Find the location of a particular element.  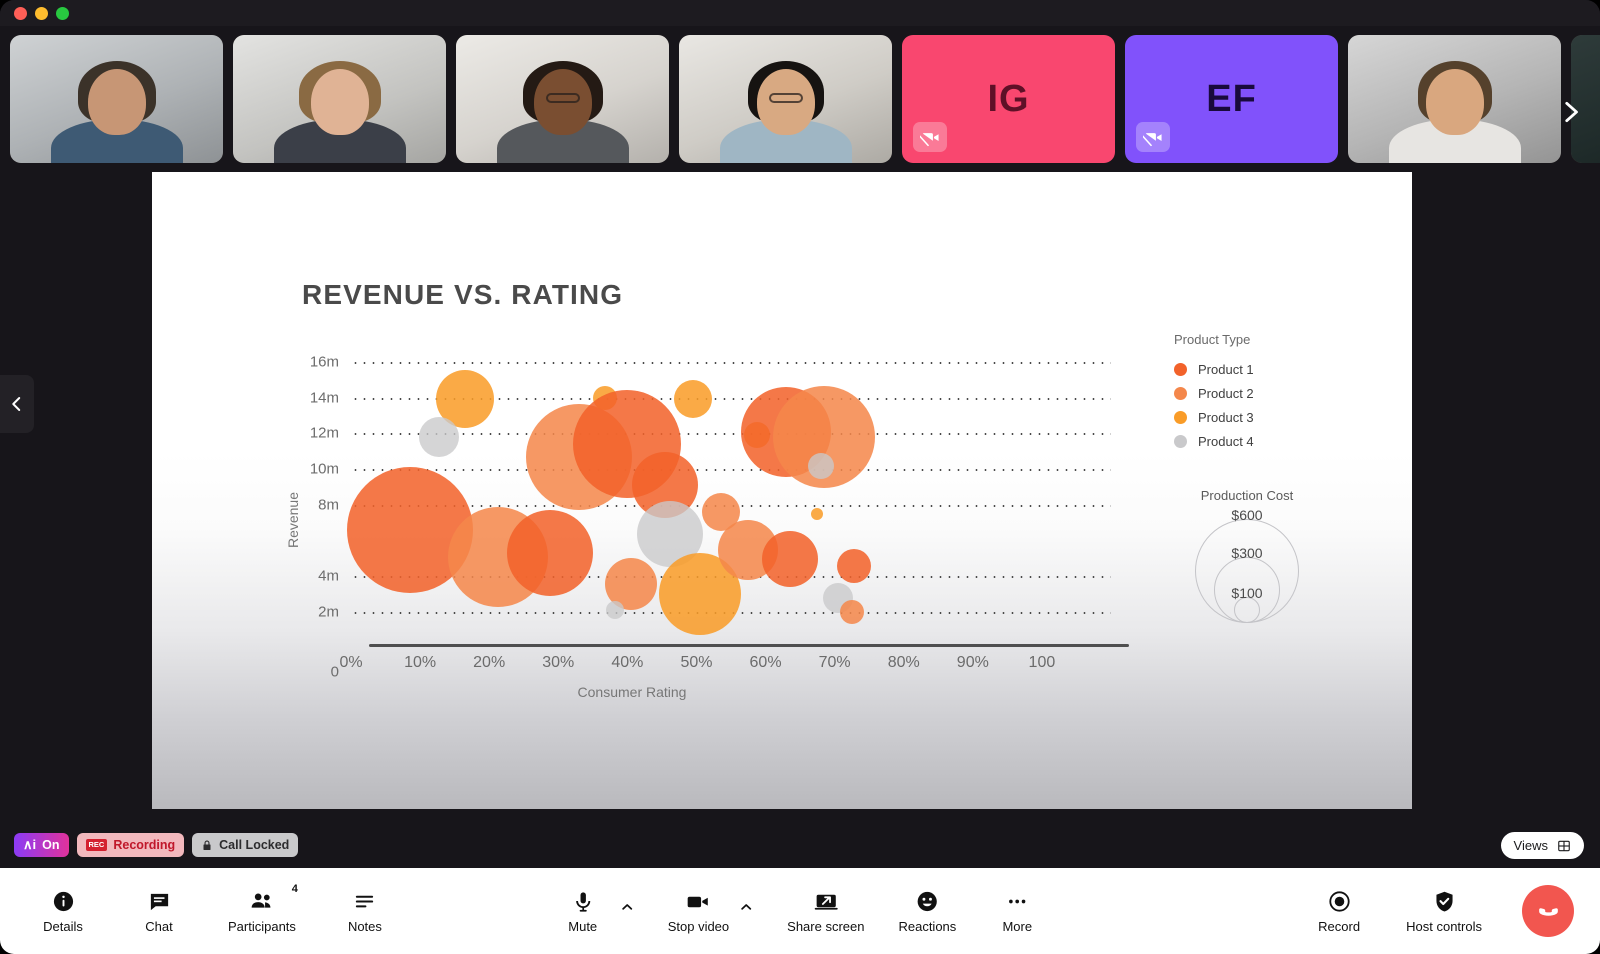

x-axis-tick-label: 30% is located at coordinates (558, 662).